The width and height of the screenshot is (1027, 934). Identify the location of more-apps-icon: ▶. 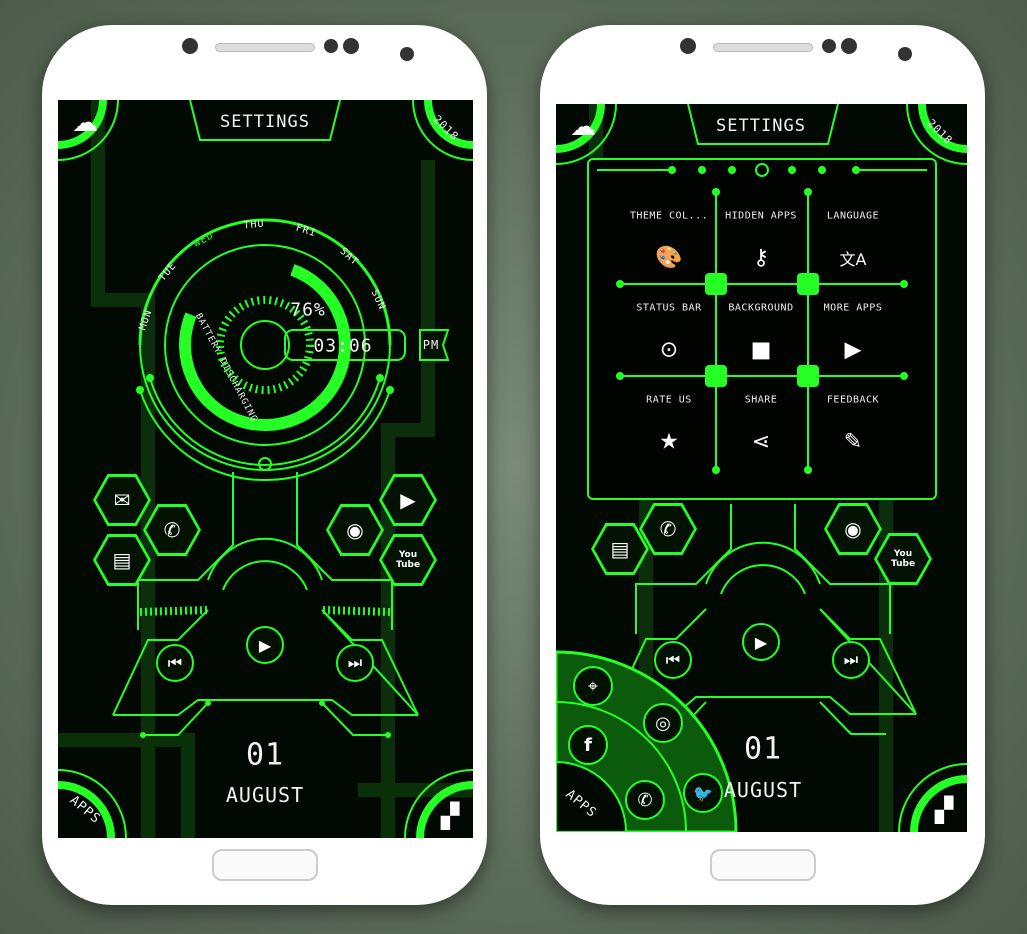
(853, 350).